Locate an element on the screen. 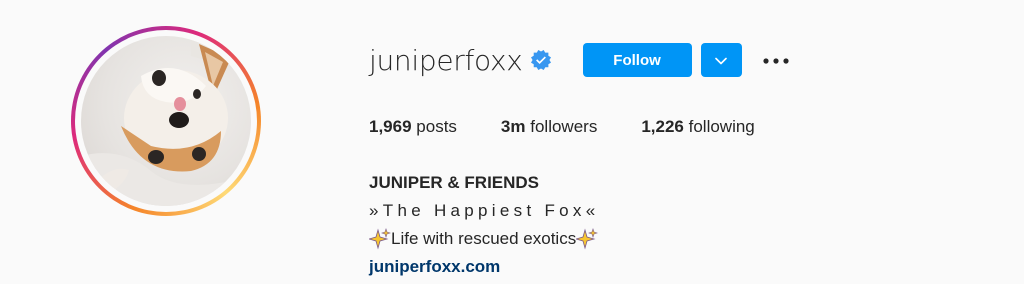  bio-tagline: »The Happiest Fox« is located at coordinates (484, 210).